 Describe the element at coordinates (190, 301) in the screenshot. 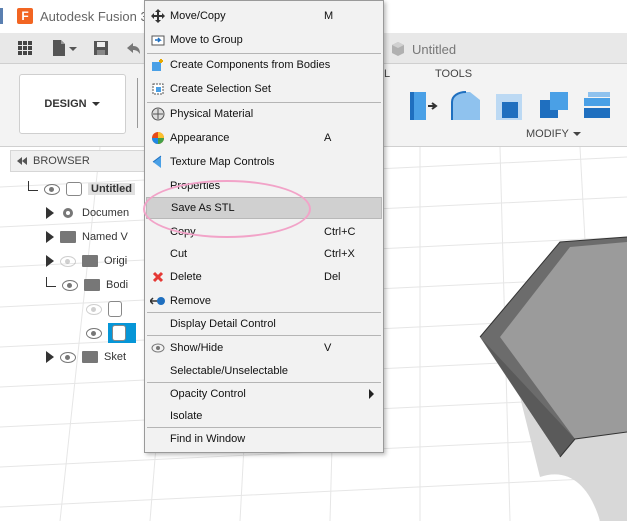

I see `menu-label: Remove` at that location.